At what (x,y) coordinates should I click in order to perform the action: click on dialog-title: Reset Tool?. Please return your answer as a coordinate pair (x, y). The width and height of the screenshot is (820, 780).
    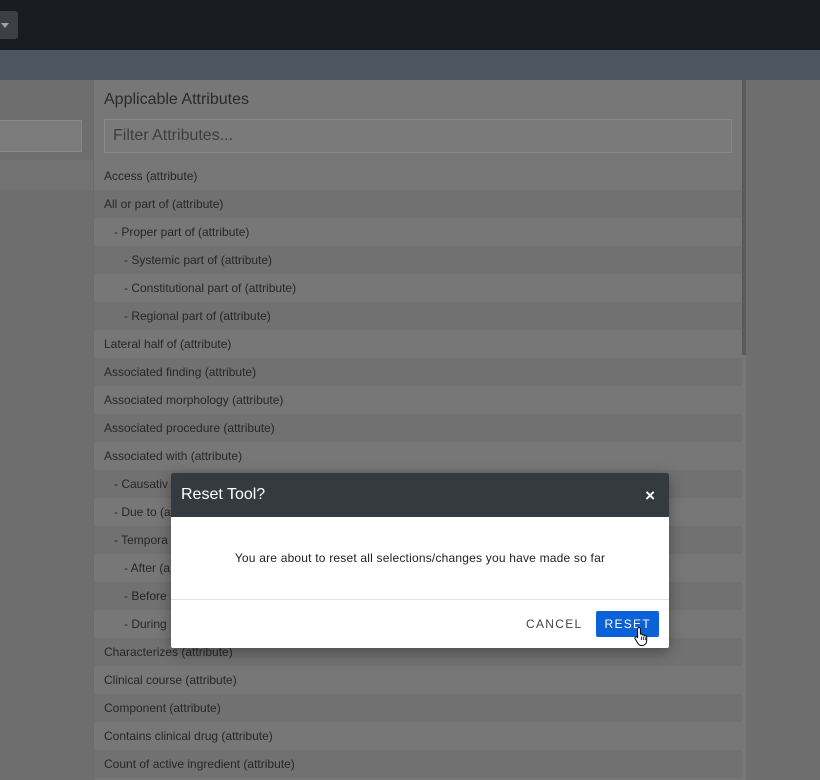
    Looking at the image, I should click on (223, 494).